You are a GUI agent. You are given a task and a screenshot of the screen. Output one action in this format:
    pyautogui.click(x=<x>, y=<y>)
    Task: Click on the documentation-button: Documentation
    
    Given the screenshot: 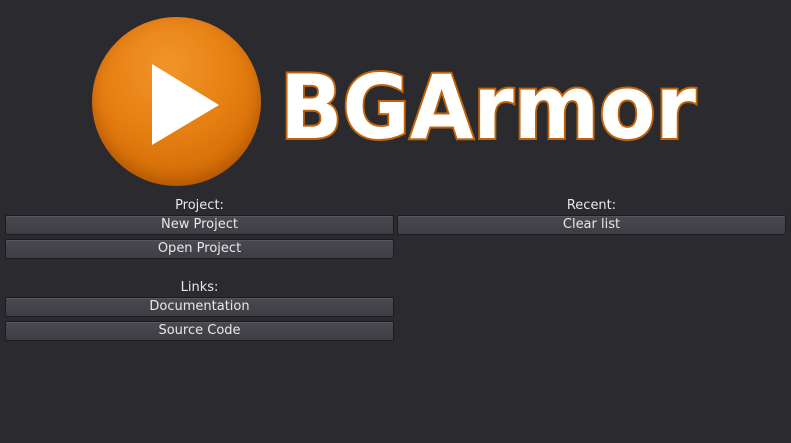 What is the action you would take?
    pyautogui.click(x=199, y=307)
    